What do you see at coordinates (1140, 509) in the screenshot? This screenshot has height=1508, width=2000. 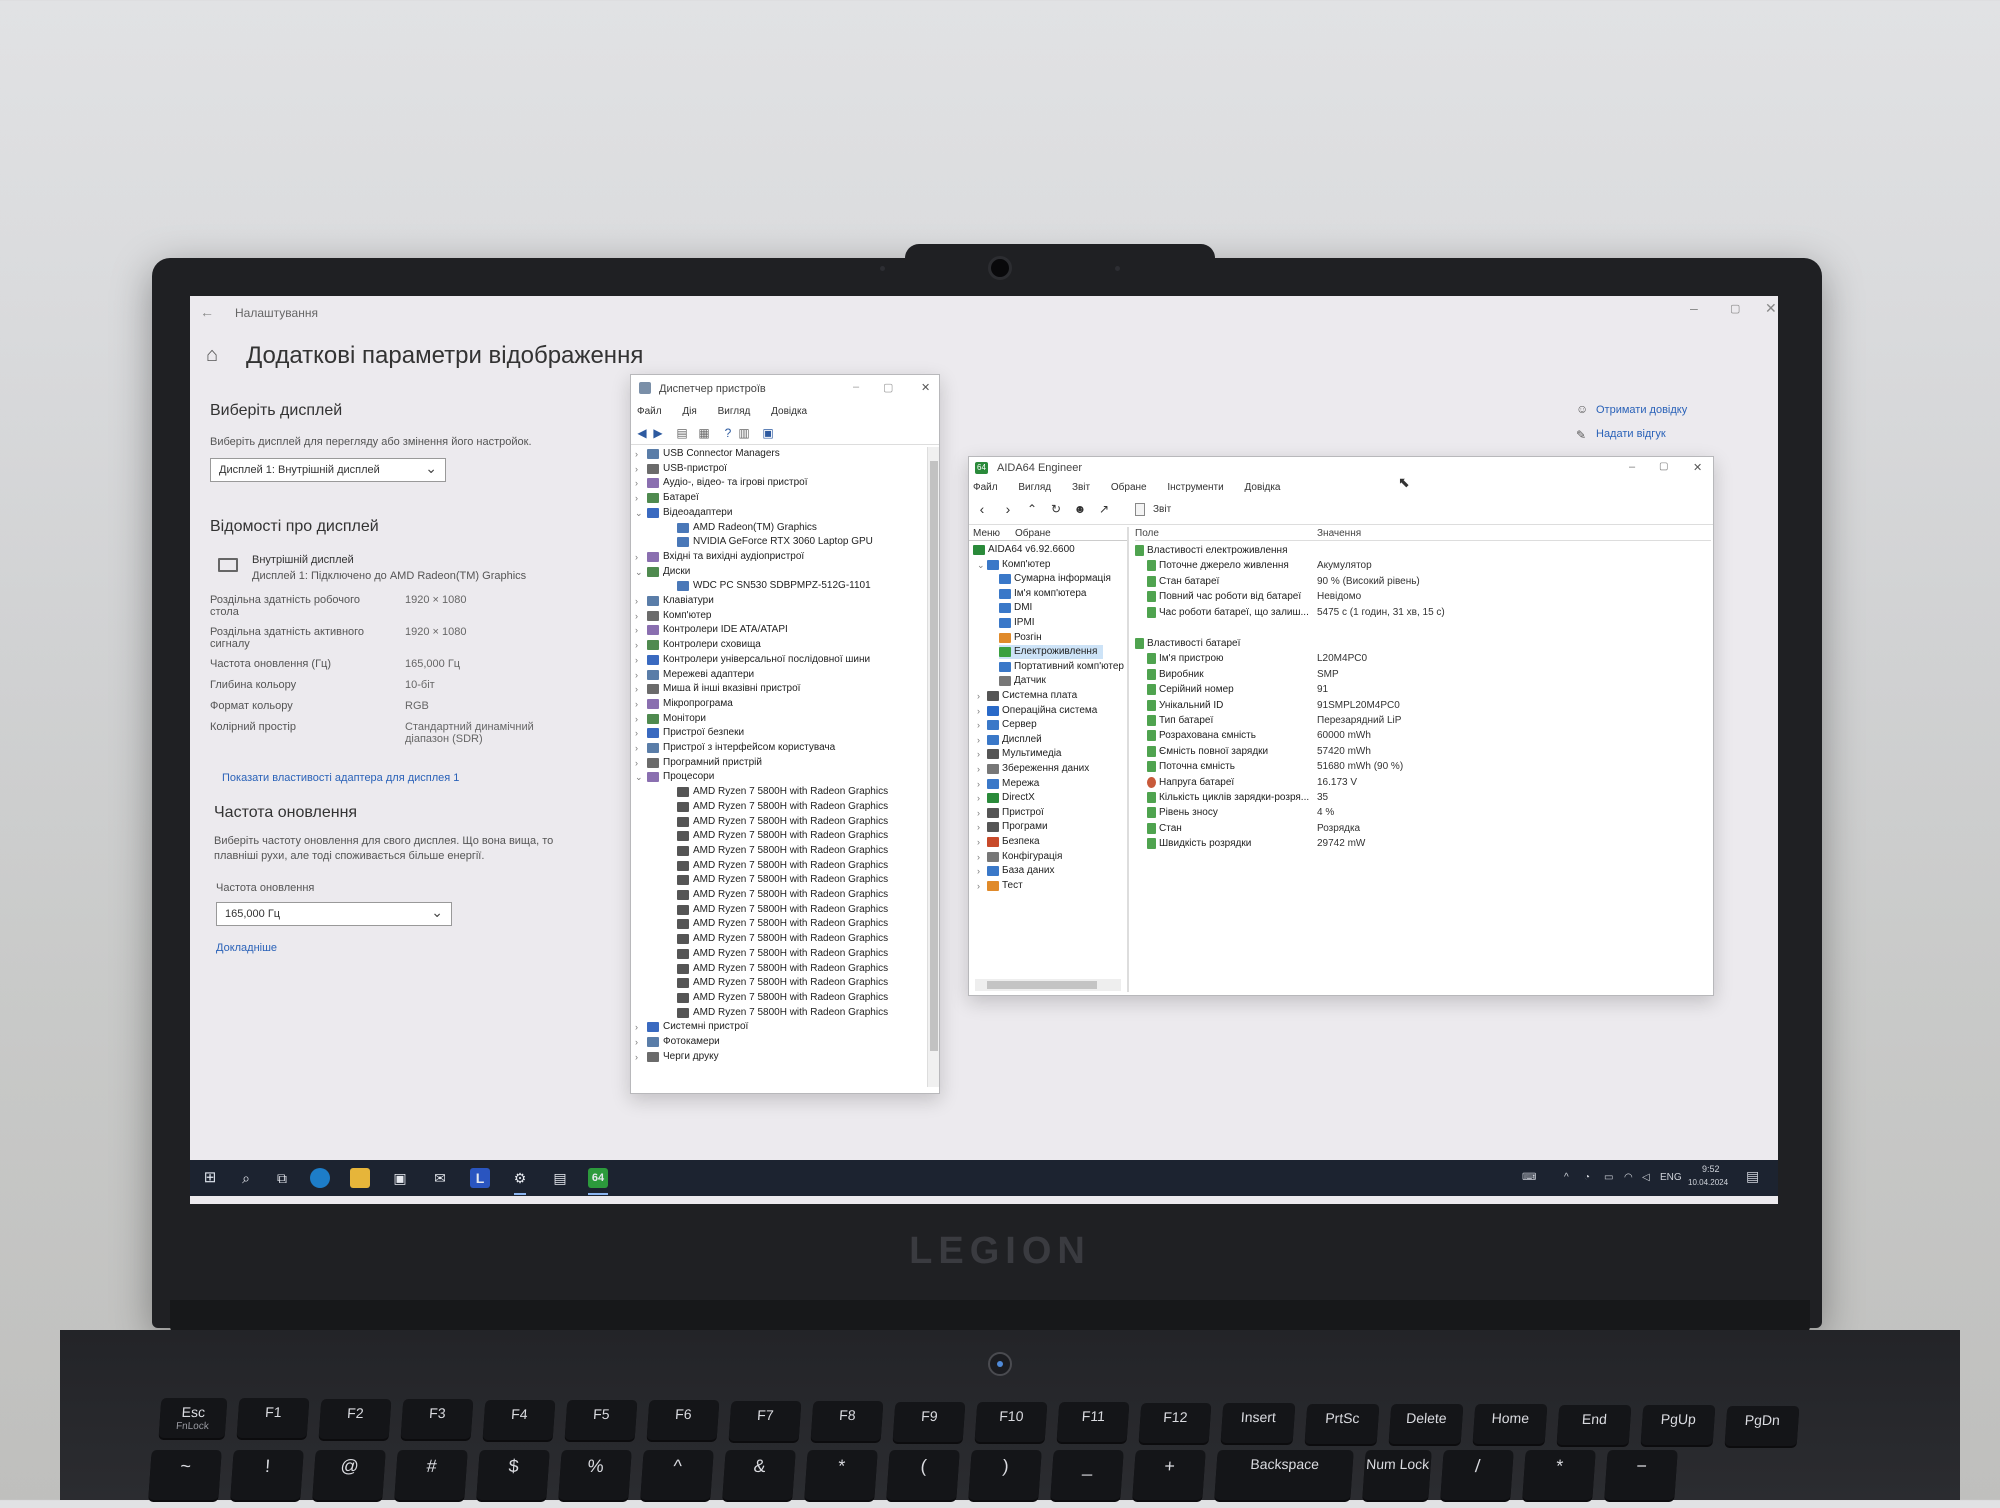 I see `report-icon` at bounding box center [1140, 509].